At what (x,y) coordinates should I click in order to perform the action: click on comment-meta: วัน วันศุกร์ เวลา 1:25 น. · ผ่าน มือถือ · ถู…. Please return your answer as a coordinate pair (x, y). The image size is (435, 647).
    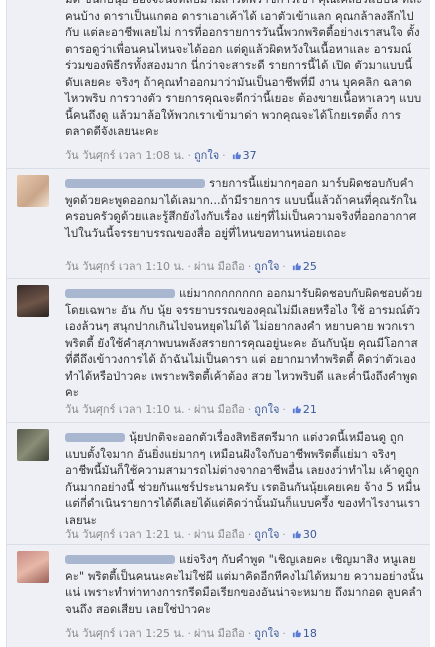
    Looking at the image, I should click on (191, 633).